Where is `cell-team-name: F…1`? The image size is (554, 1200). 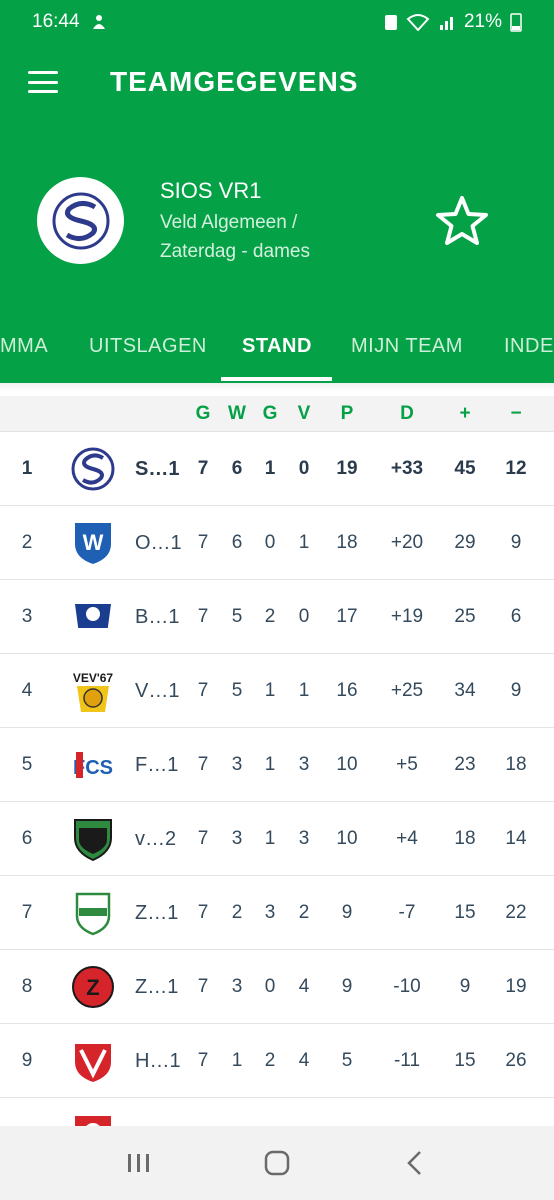
cell-team-name: F…1 is located at coordinates (157, 765).